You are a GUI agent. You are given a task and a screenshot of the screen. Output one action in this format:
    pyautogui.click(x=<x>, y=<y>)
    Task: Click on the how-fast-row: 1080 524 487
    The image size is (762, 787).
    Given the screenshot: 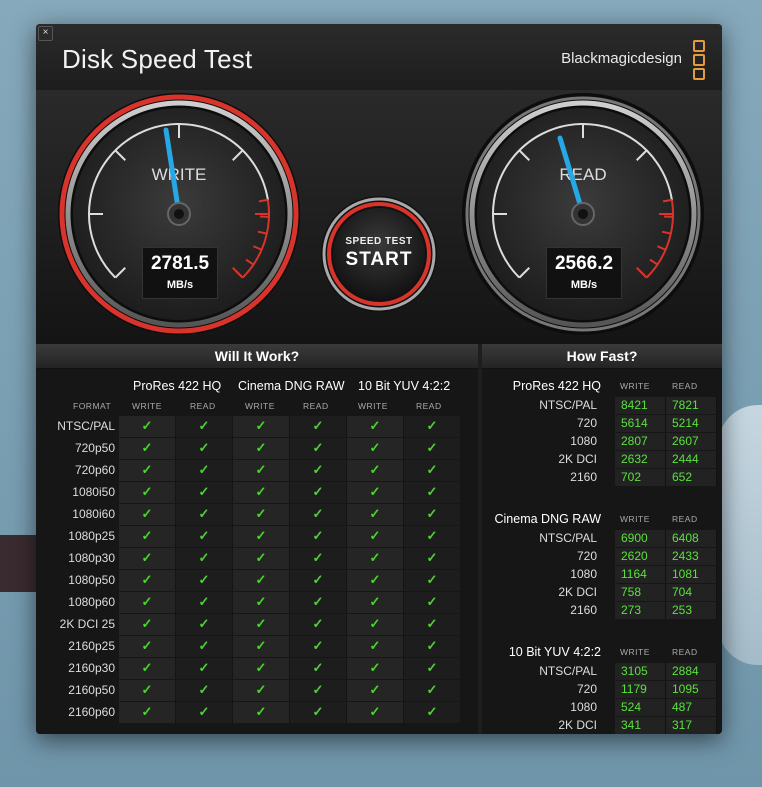 What is the action you would take?
    pyautogui.click(x=602, y=708)
    